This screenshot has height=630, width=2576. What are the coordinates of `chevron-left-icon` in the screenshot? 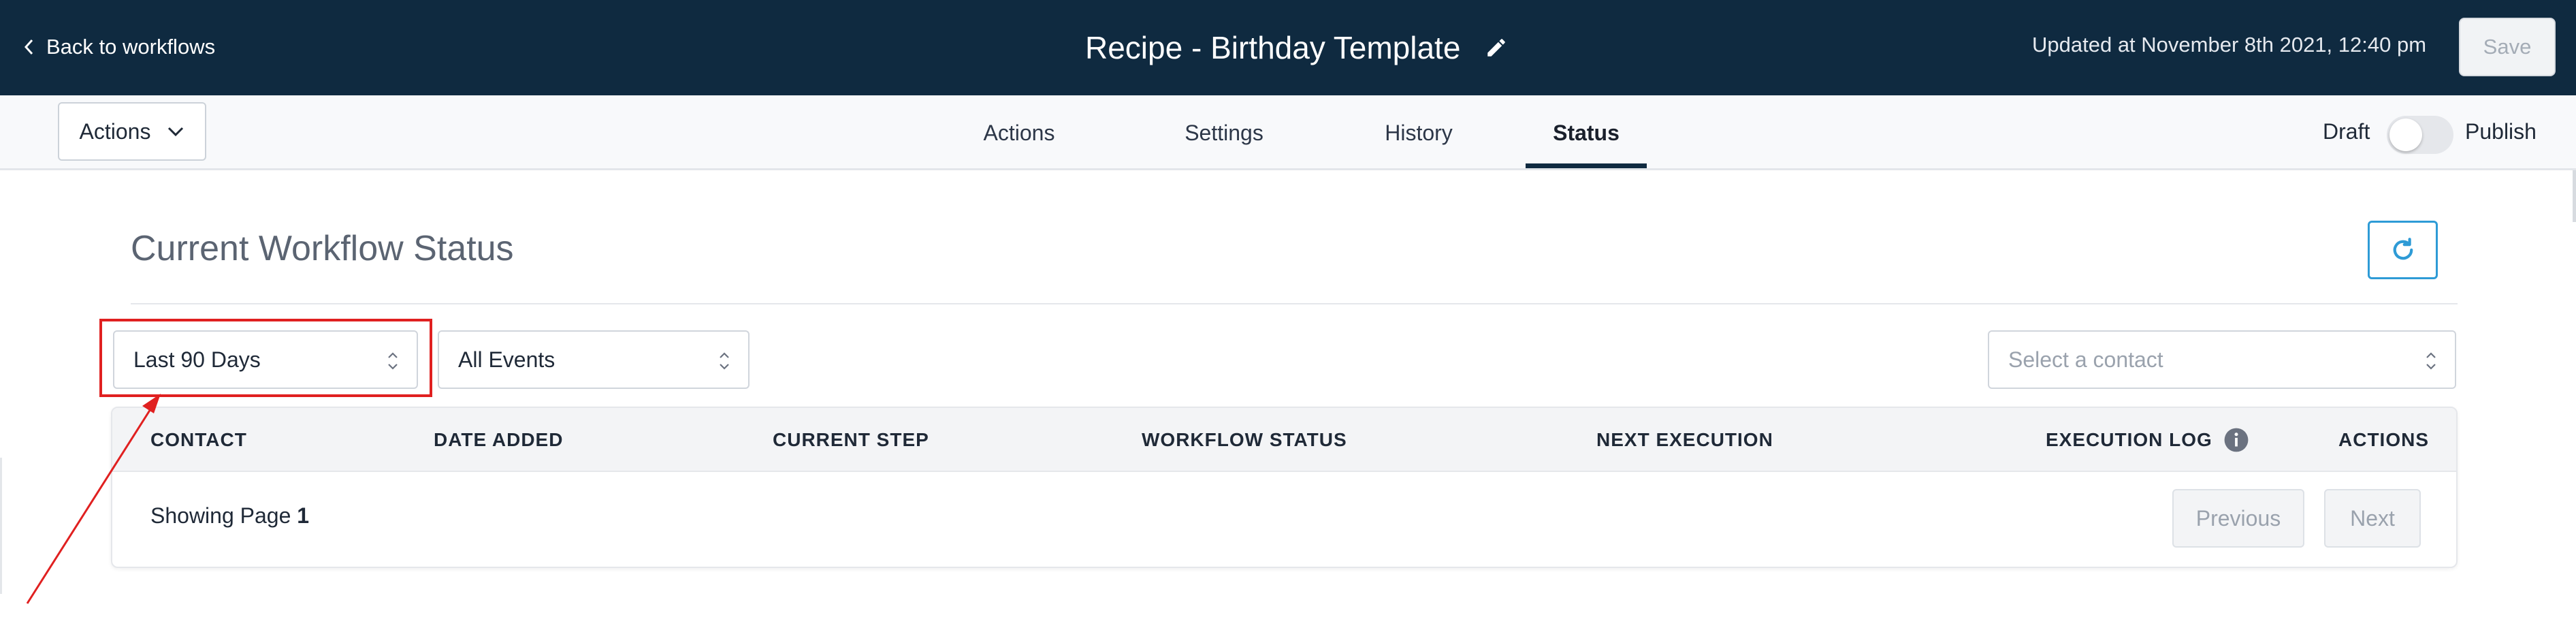 It's located at (29, 47).